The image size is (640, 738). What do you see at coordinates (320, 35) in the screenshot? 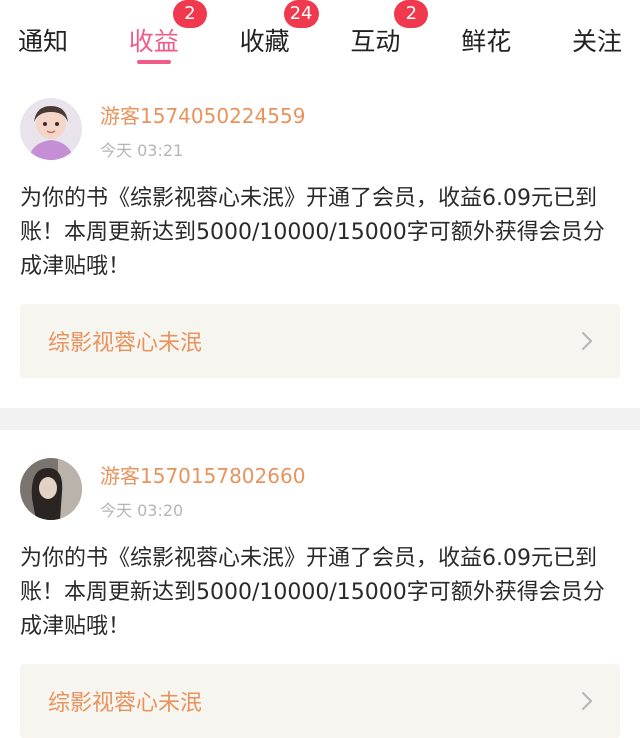
I see `tab-bar: 通知 收益 2 收藏 24 互动 2 鲜花 关注` at bounding box center [320, 35].